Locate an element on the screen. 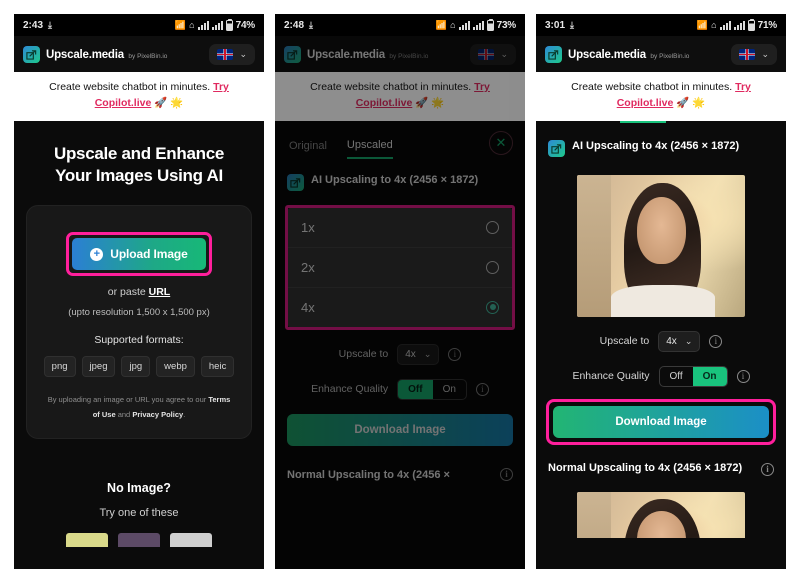 The image size is (800, 583). paste-prefix: or paste is located at coordinates (128, 292).